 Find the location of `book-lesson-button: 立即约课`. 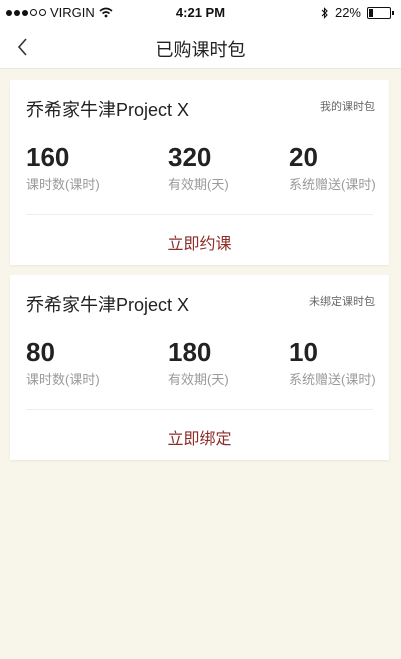

book-lesson-button: 立即约课 is located at coordinates (199, 242).